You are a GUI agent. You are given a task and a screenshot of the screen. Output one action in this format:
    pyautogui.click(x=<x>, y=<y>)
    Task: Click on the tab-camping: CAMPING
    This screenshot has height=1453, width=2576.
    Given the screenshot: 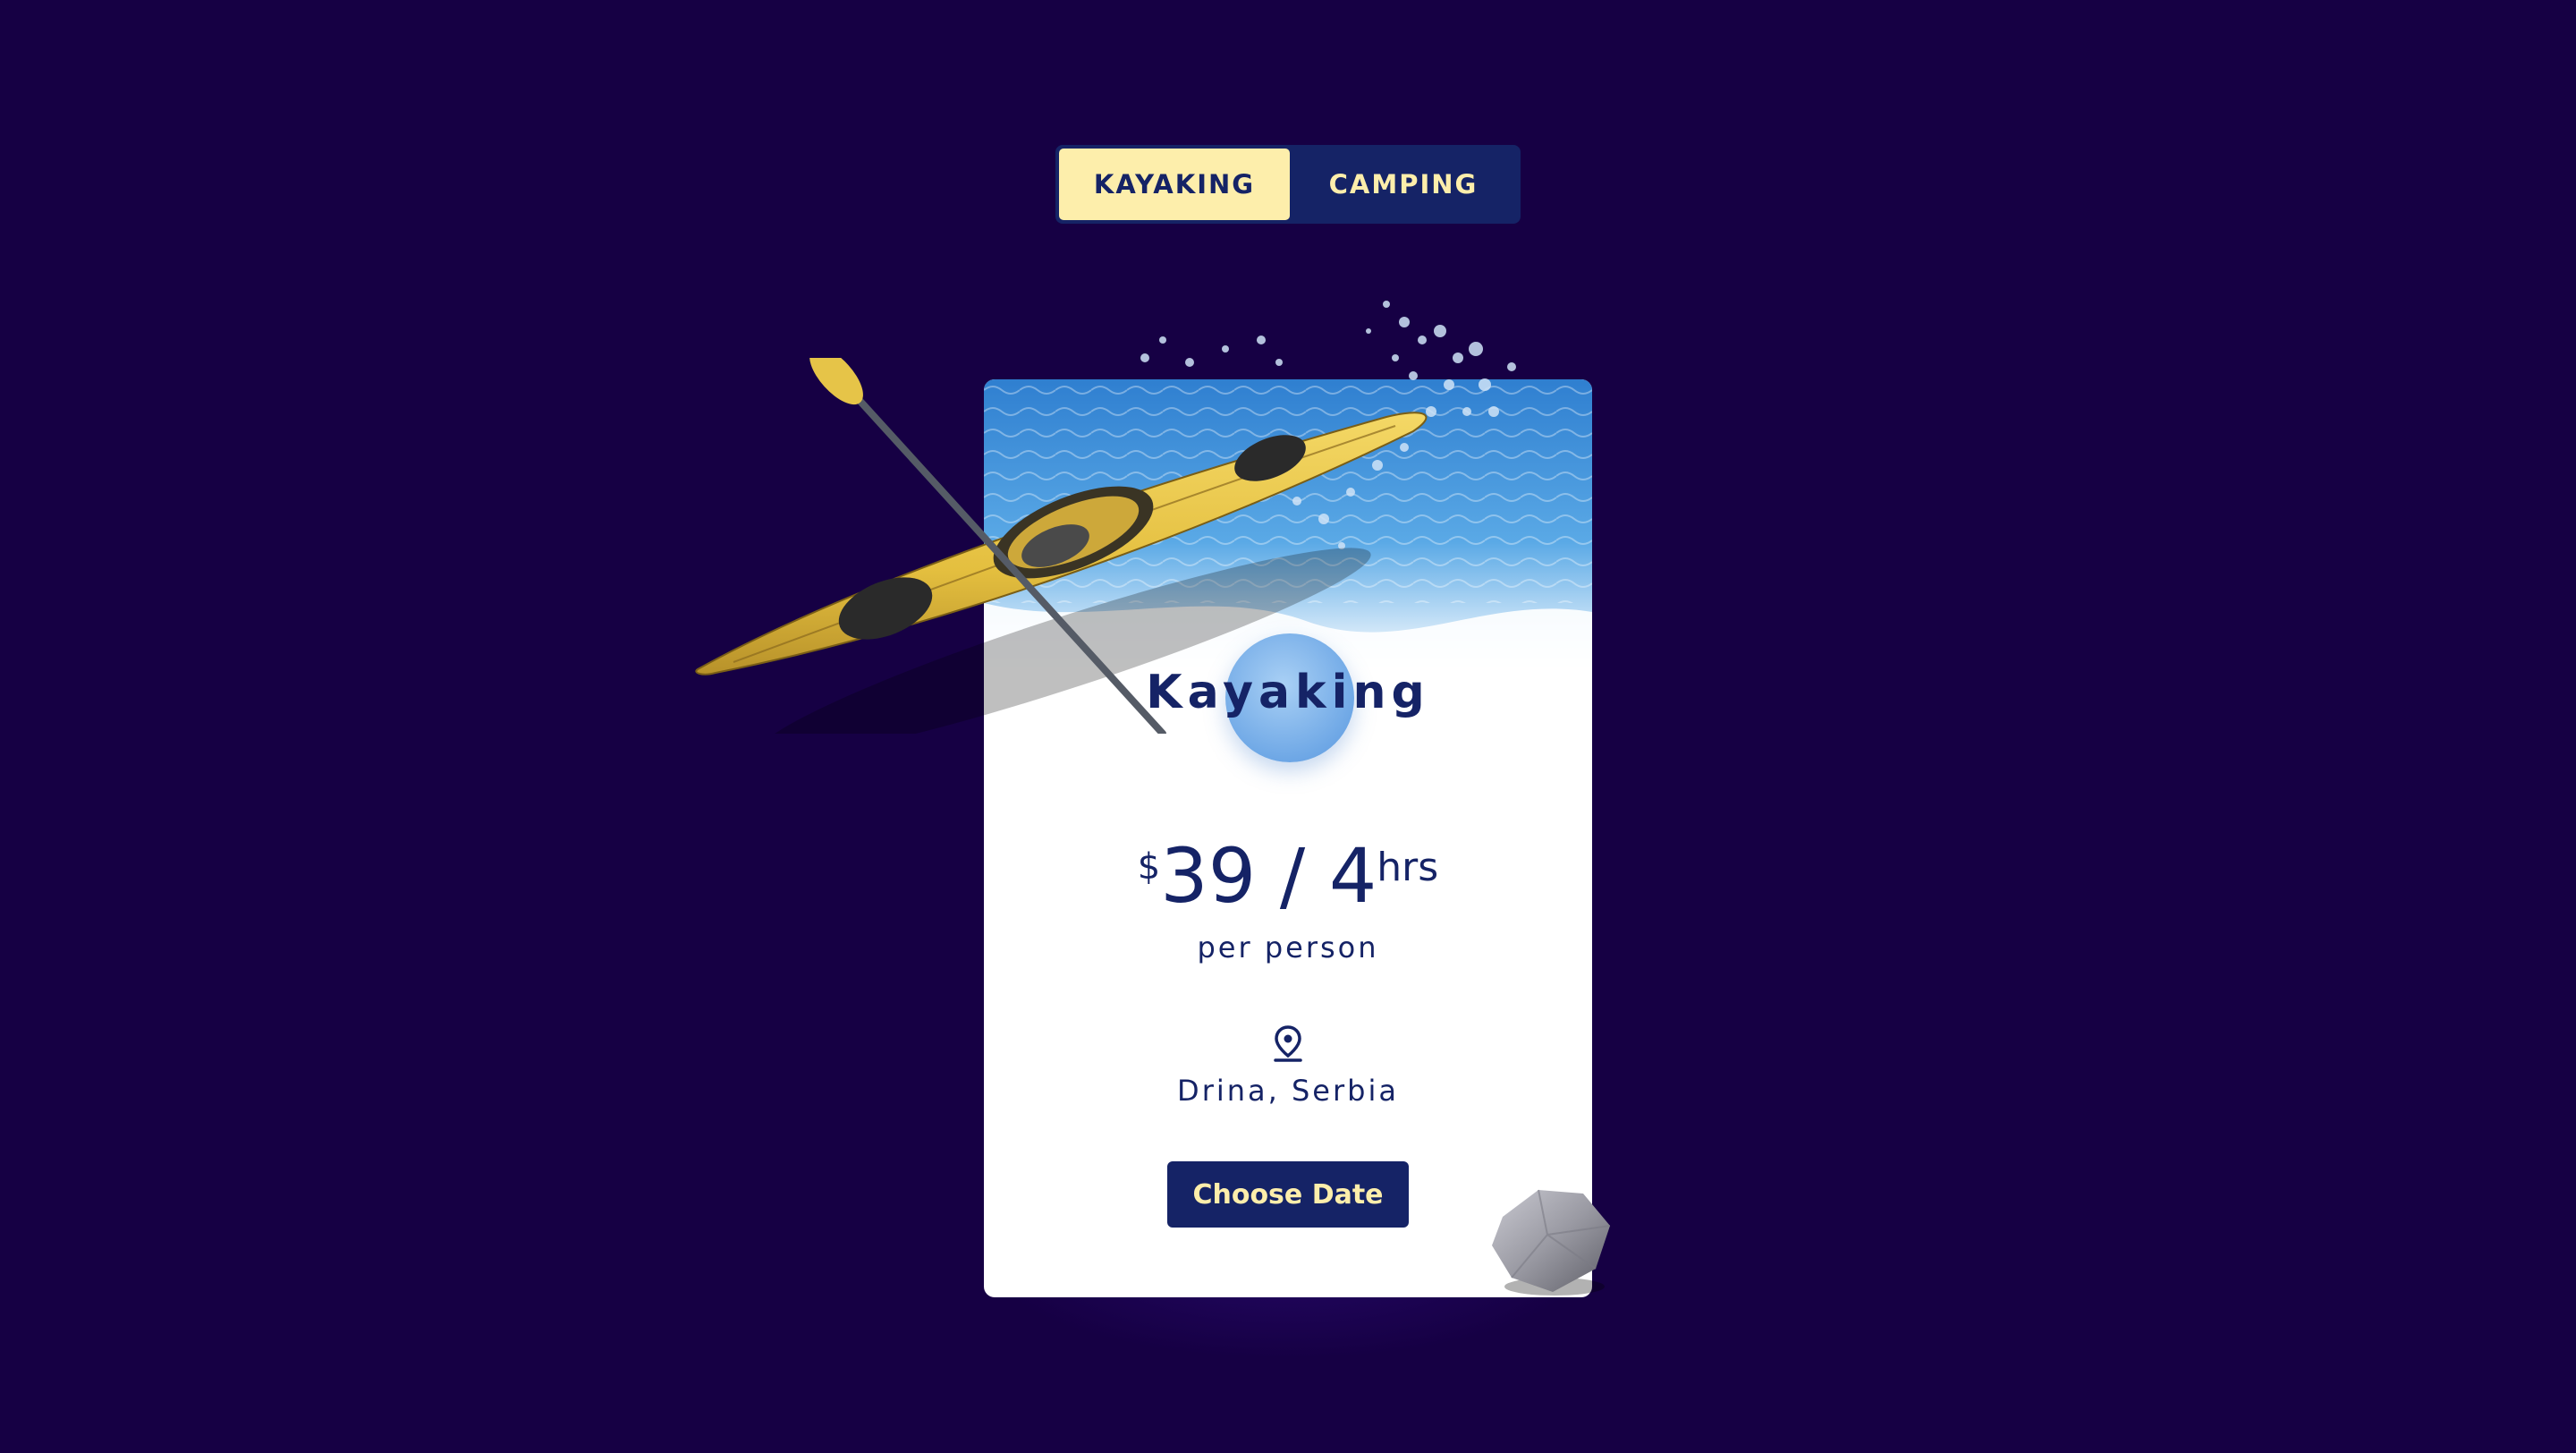 What is the action you would take?
    pyautogui.click(x=1403, y=184)
    